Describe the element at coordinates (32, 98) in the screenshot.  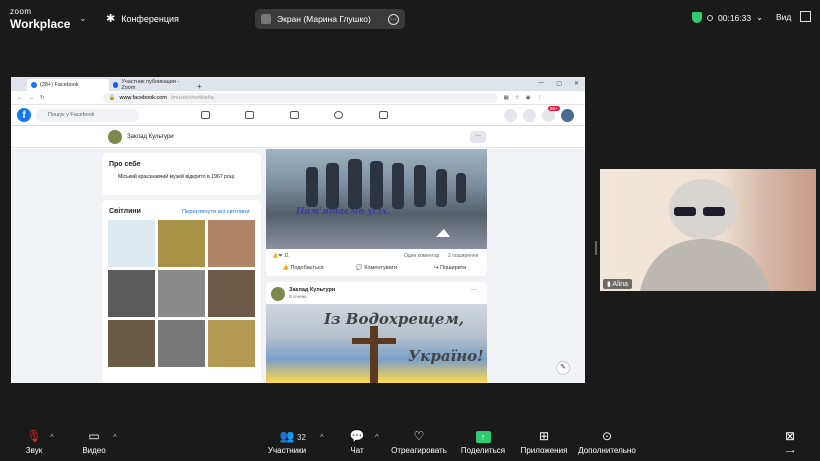
I see `forward-icon: →` at that location.